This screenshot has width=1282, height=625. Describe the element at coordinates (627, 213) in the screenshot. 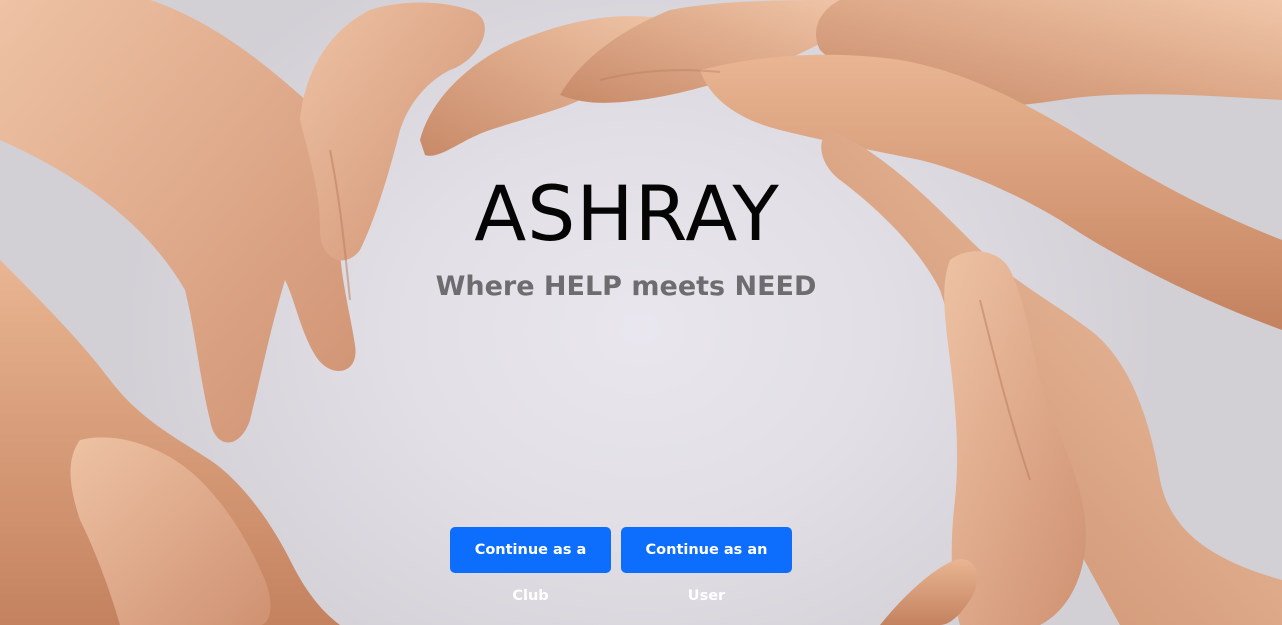

I see `brand-title: ASHRAY` at that location.